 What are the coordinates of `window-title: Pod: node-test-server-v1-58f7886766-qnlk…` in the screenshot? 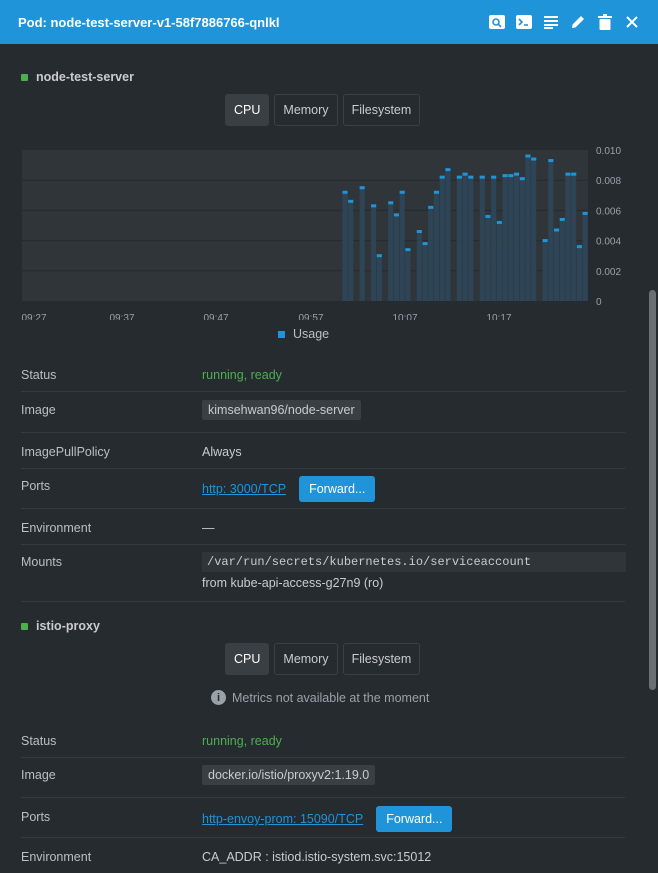 It's located at (149, 22).